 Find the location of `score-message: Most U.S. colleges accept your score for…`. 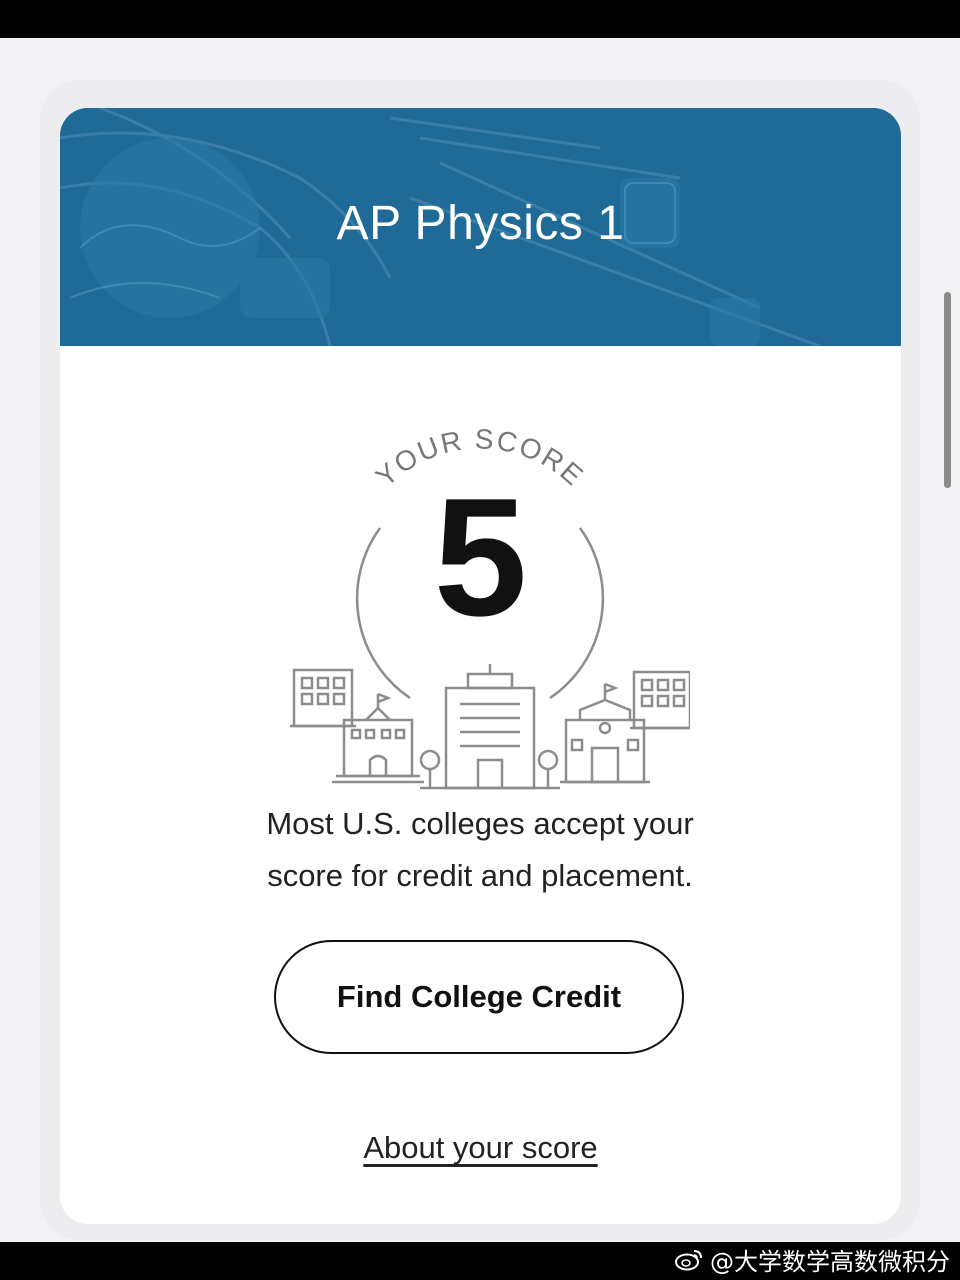

score-message: Most U.S. colleges accept your score for… is located at coordinates (480, 850).